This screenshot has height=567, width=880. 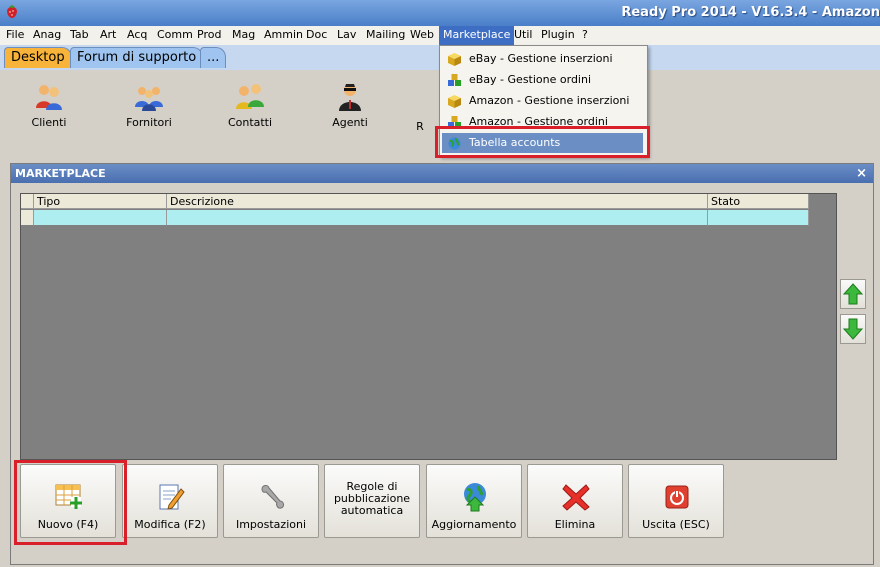 I want to click on delete-button: Elimina, so click(x=575, y=501).